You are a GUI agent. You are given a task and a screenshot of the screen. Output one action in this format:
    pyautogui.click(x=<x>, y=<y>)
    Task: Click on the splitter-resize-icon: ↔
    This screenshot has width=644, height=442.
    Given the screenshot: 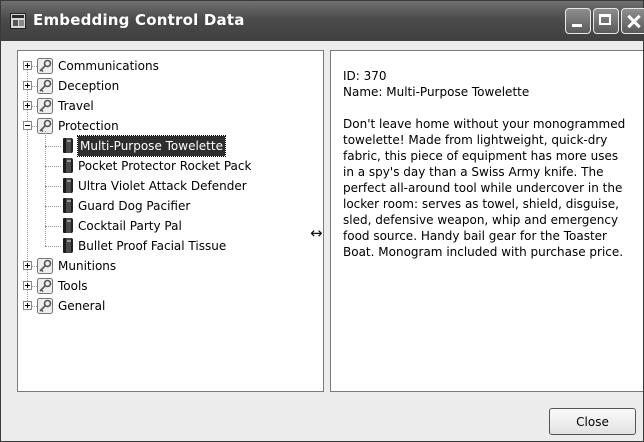 What is the action you would take?
    pyautogui.click(x=316, y=233)
    